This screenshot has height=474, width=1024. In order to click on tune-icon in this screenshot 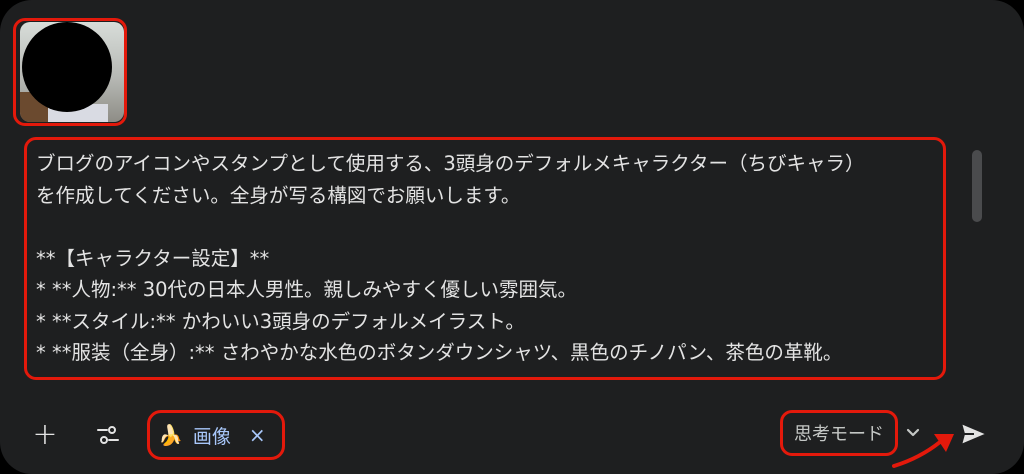, I will do `click(108, 435)`.